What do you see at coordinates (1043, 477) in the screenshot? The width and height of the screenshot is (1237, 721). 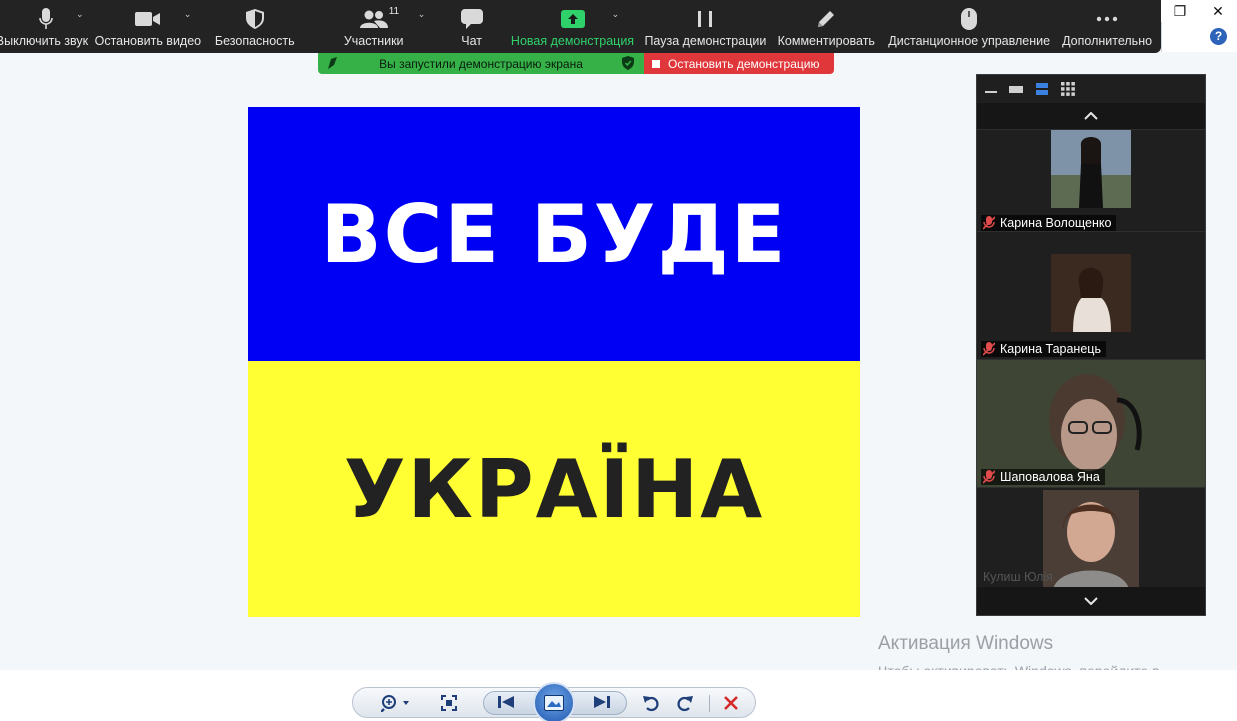 I see `participant-name-tag: Шаповалова Яна` at bounding box center [1043, 477].